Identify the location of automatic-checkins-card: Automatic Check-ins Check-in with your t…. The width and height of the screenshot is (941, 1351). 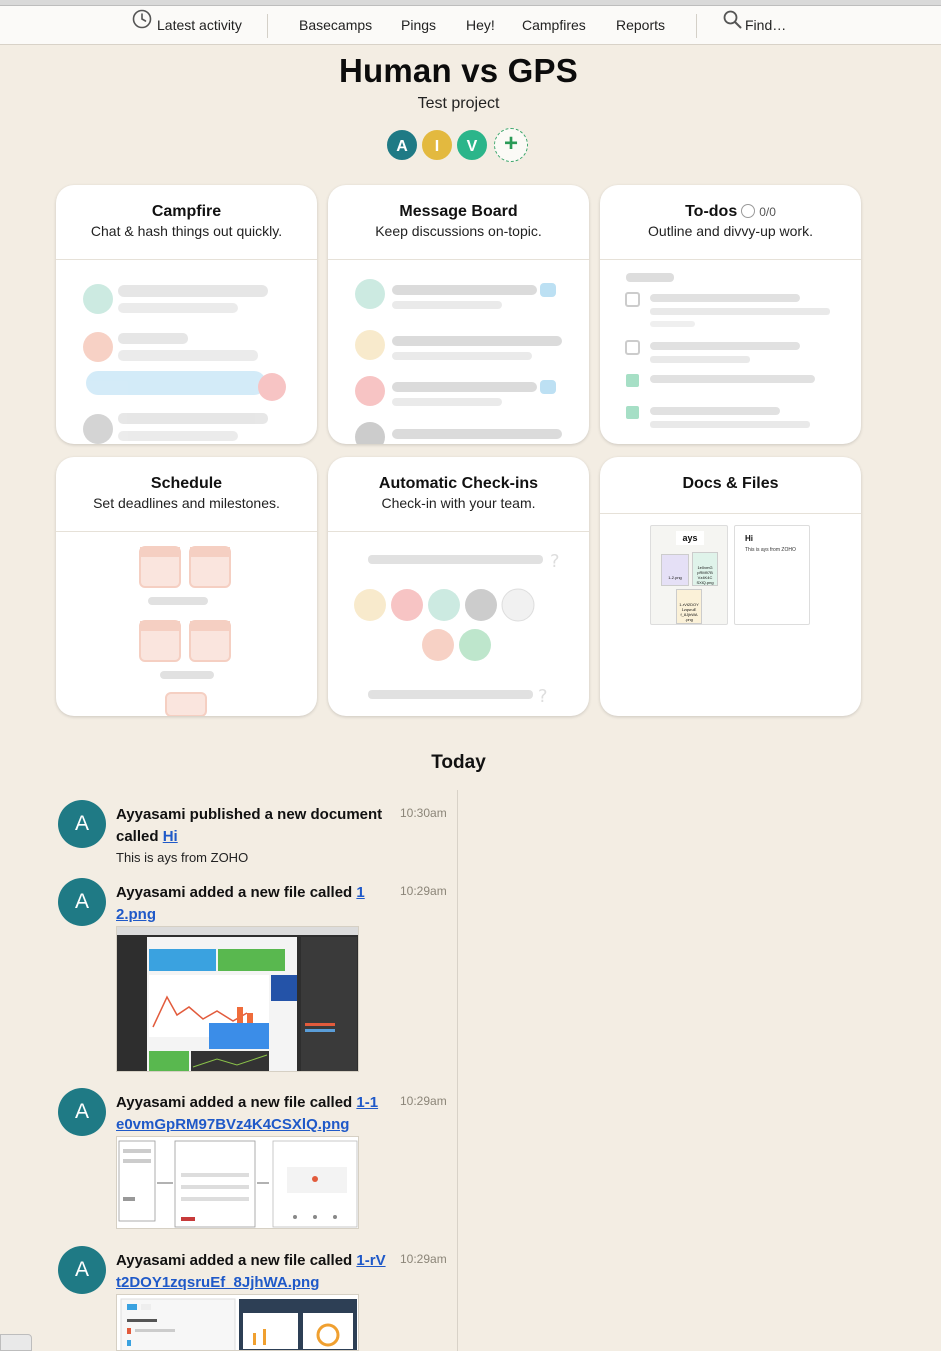
(458, 586).